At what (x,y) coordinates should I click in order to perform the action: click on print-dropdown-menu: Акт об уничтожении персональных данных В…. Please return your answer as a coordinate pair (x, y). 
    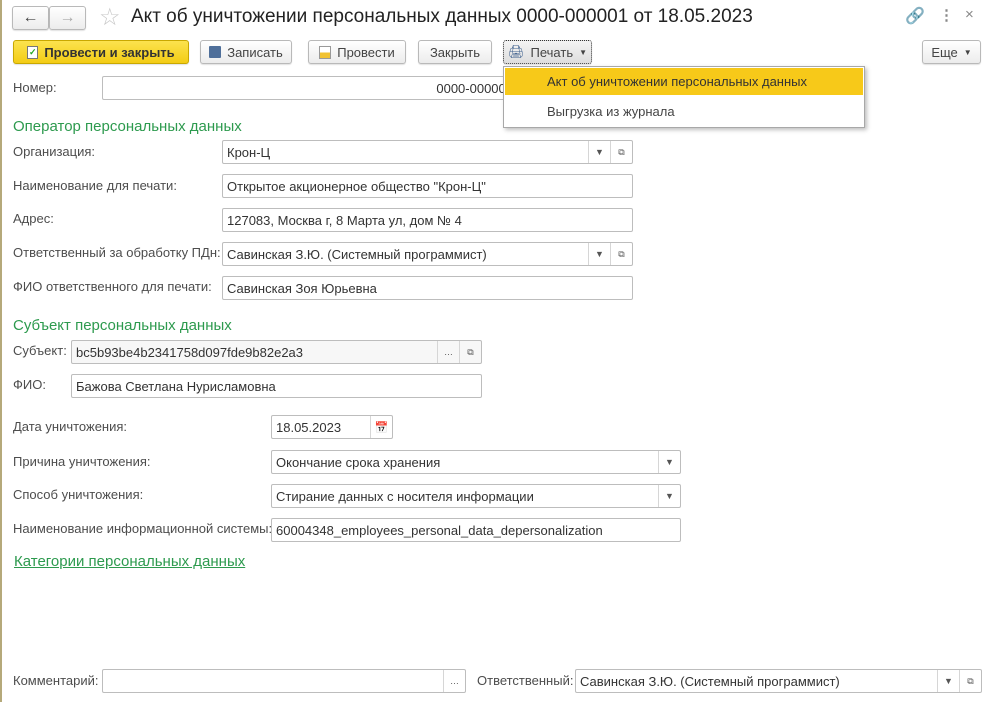
    Looking at the image, I should click on (684, 97).